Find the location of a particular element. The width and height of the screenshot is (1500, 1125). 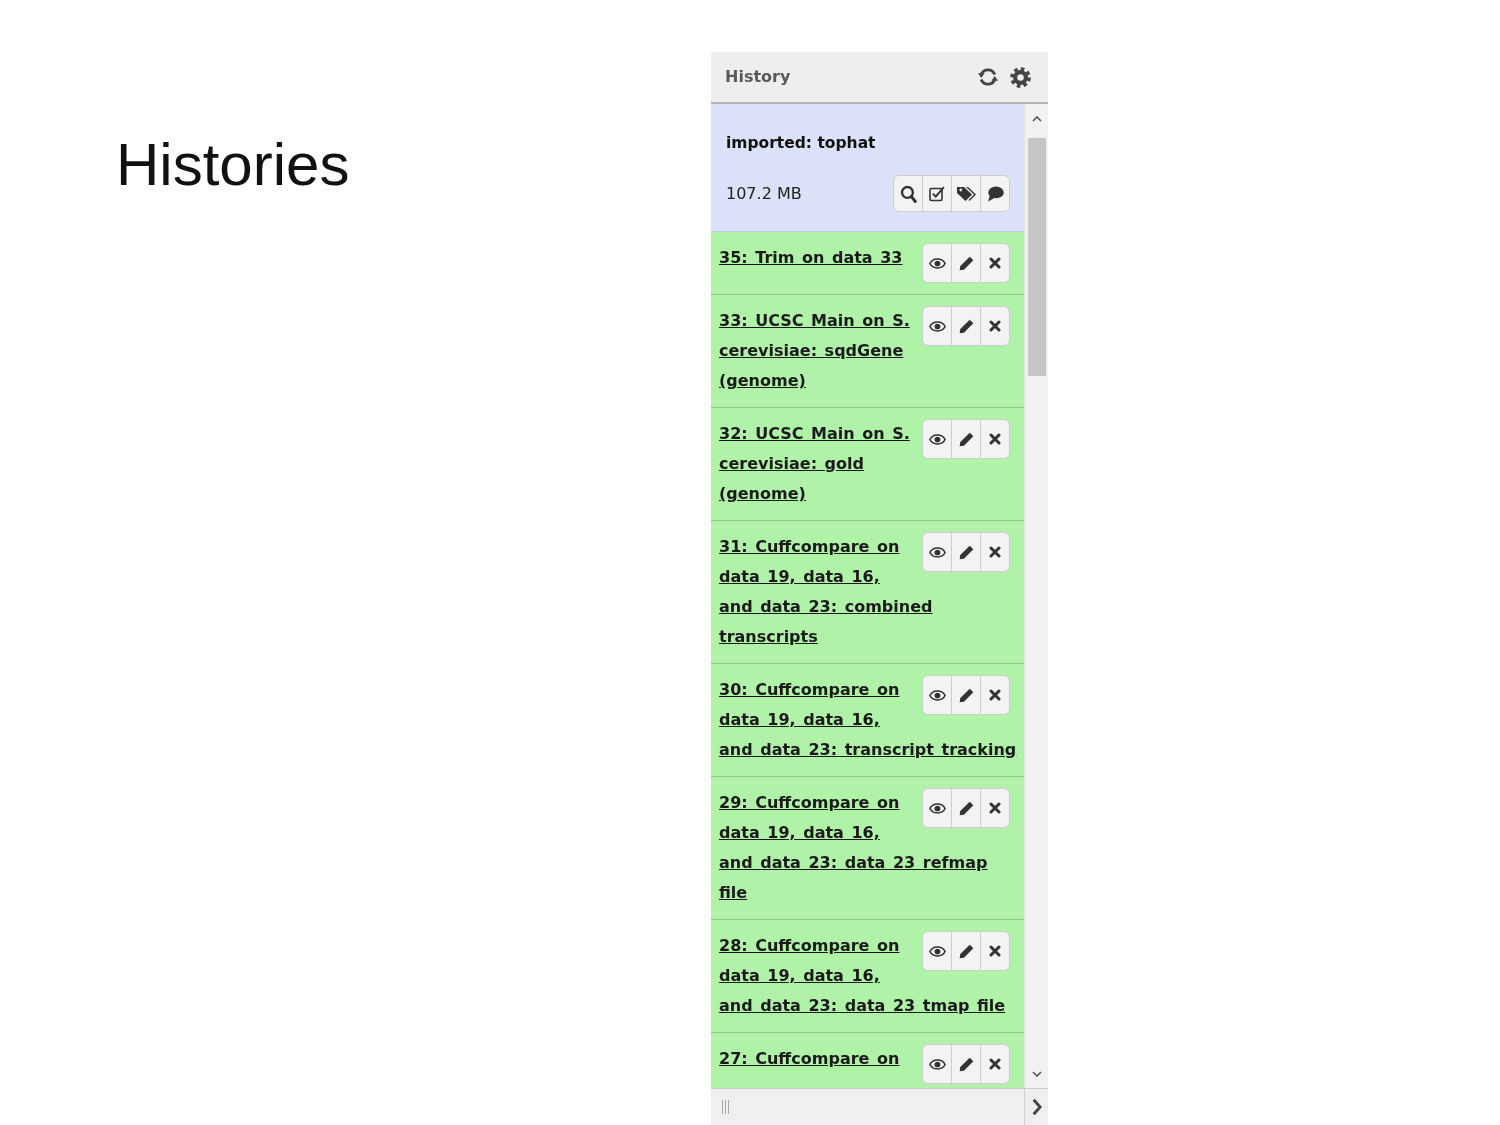

annotation-button is located at coordinates (995, 193).